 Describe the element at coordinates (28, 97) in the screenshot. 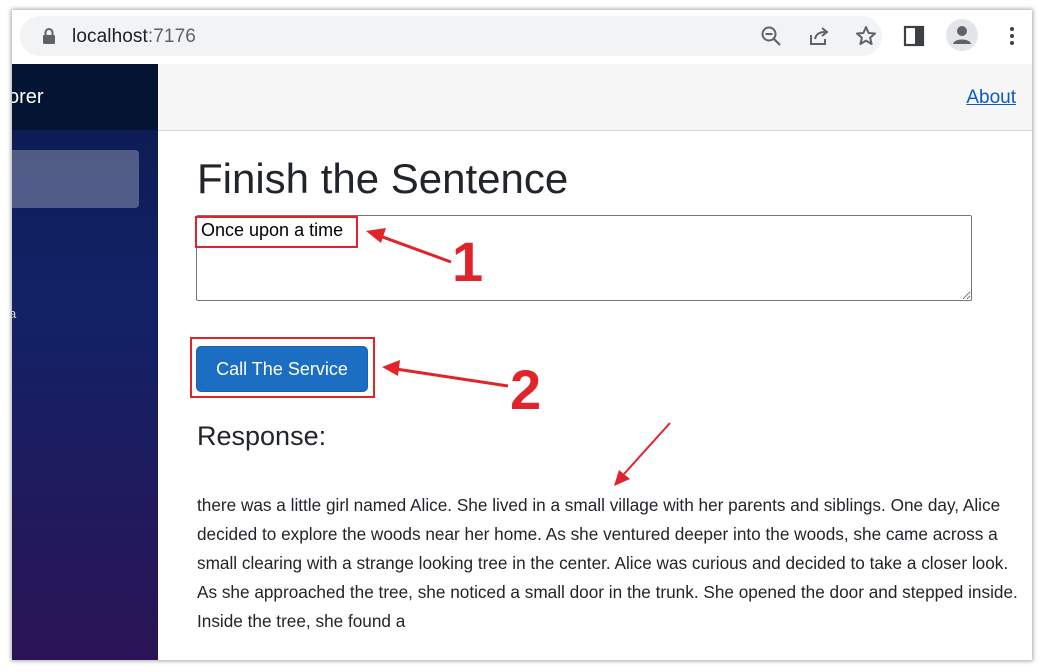

I see `brand-name: orer` at that location.